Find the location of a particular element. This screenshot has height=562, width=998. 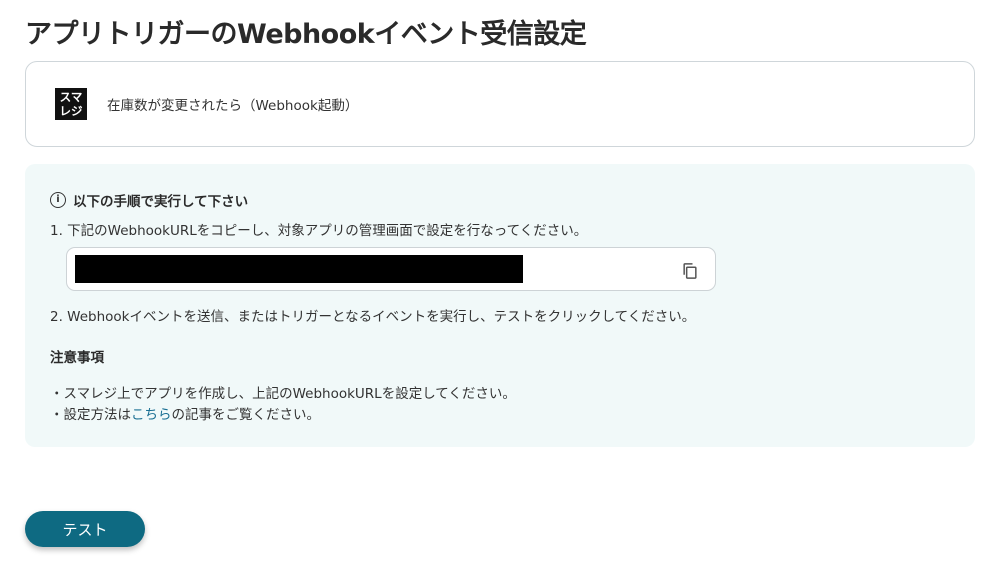

note-2: ・設定方法はこちらの記事をご覧ください。 is located at coordinates (185, 413).